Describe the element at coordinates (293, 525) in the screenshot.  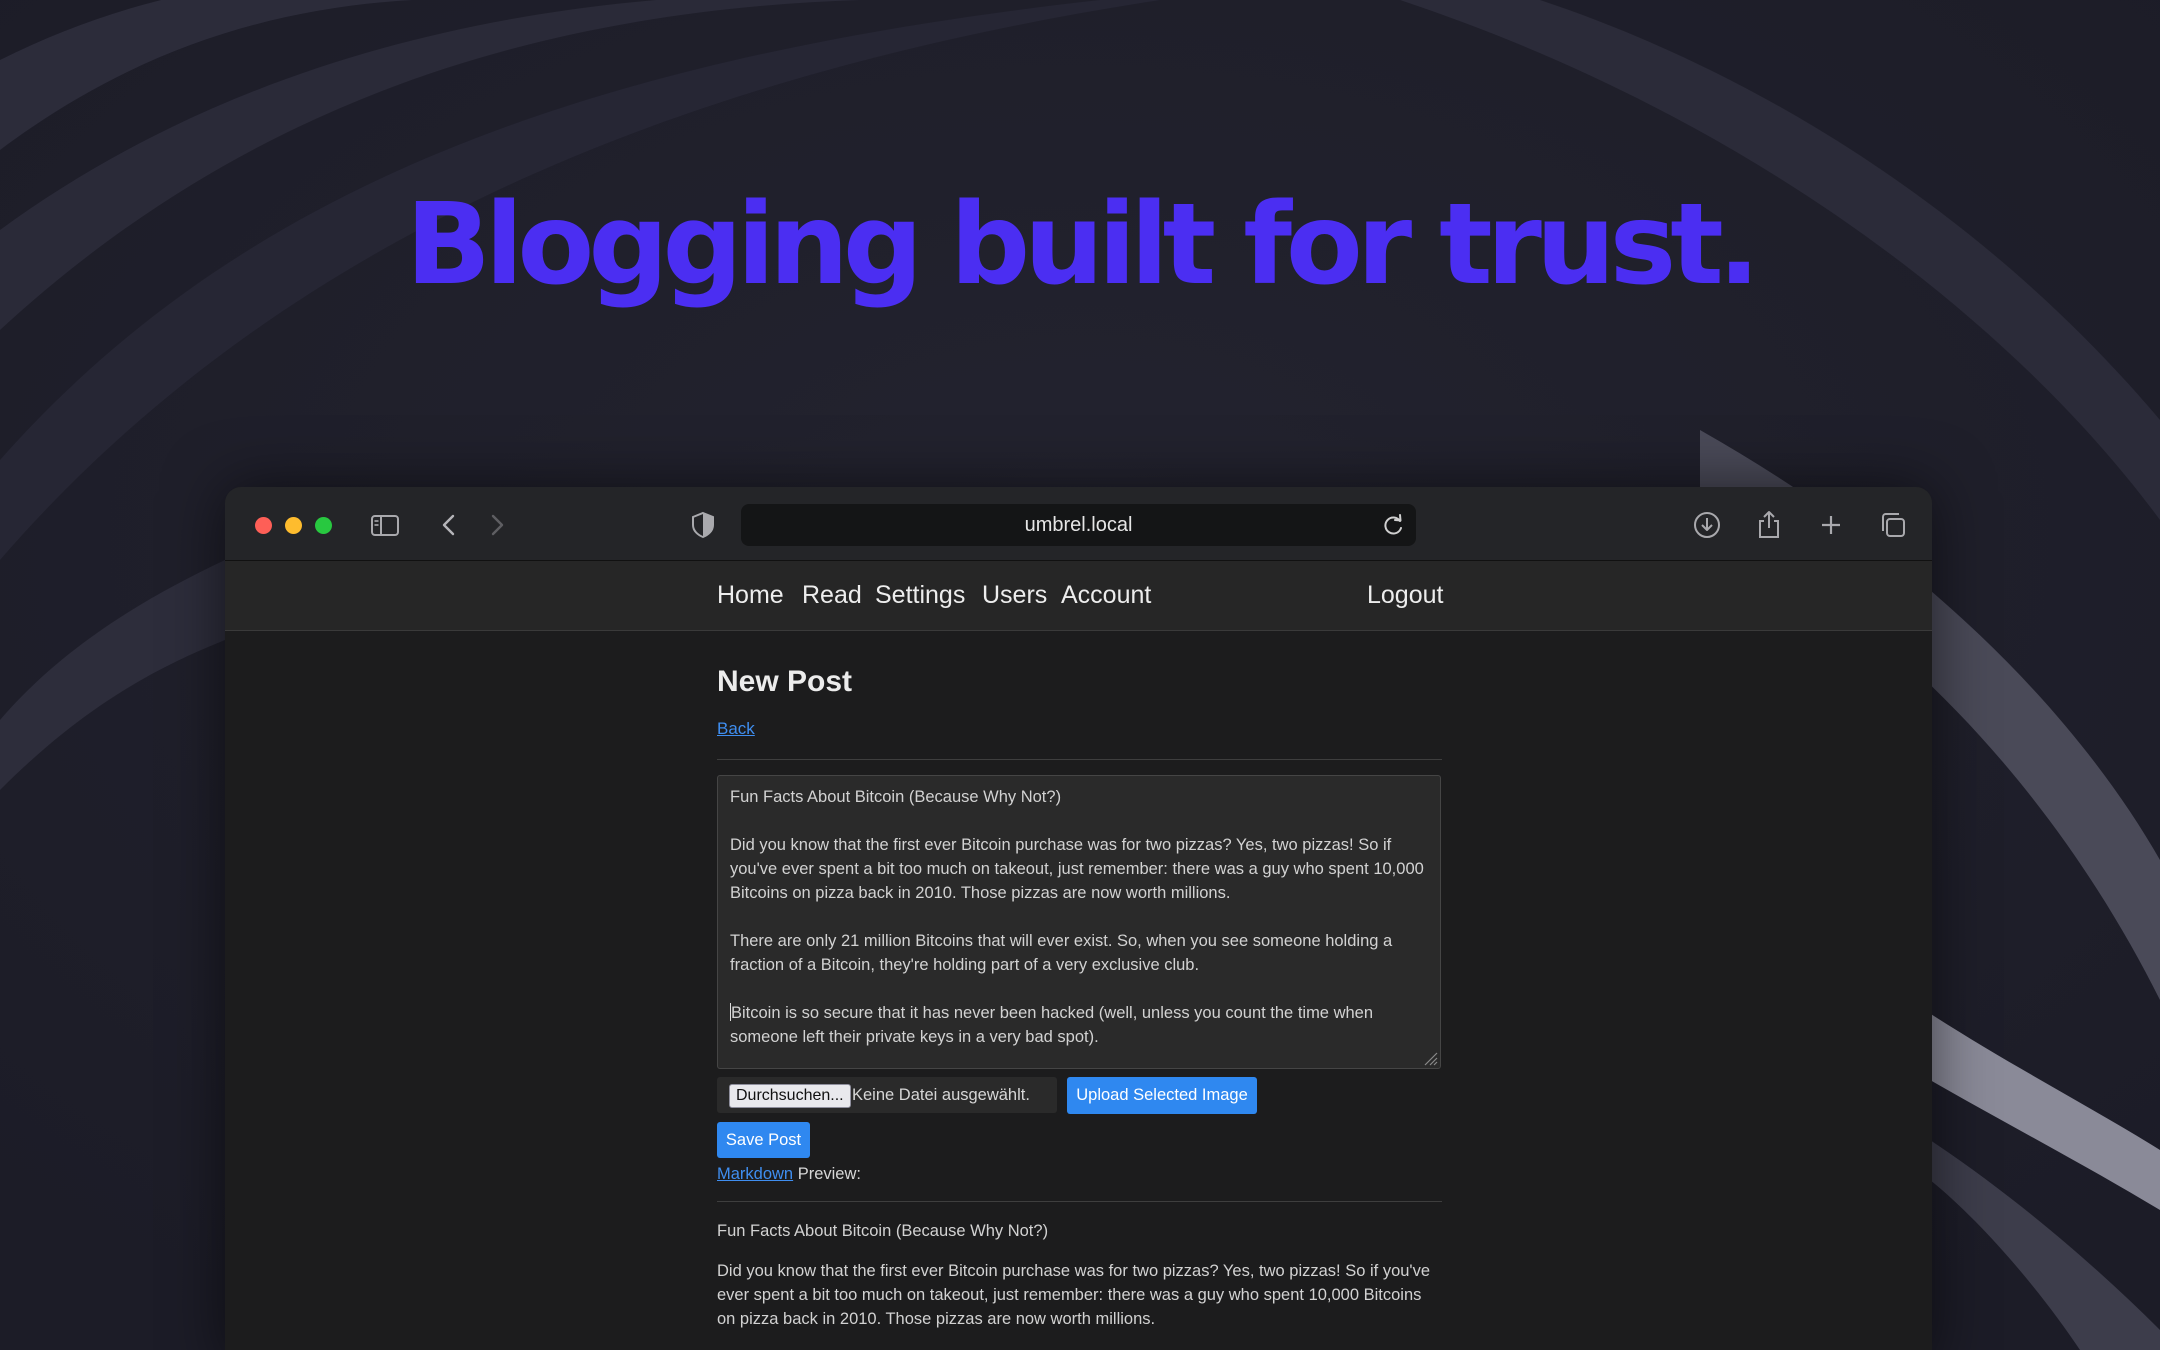
I see `minimize-window-button` at that location.